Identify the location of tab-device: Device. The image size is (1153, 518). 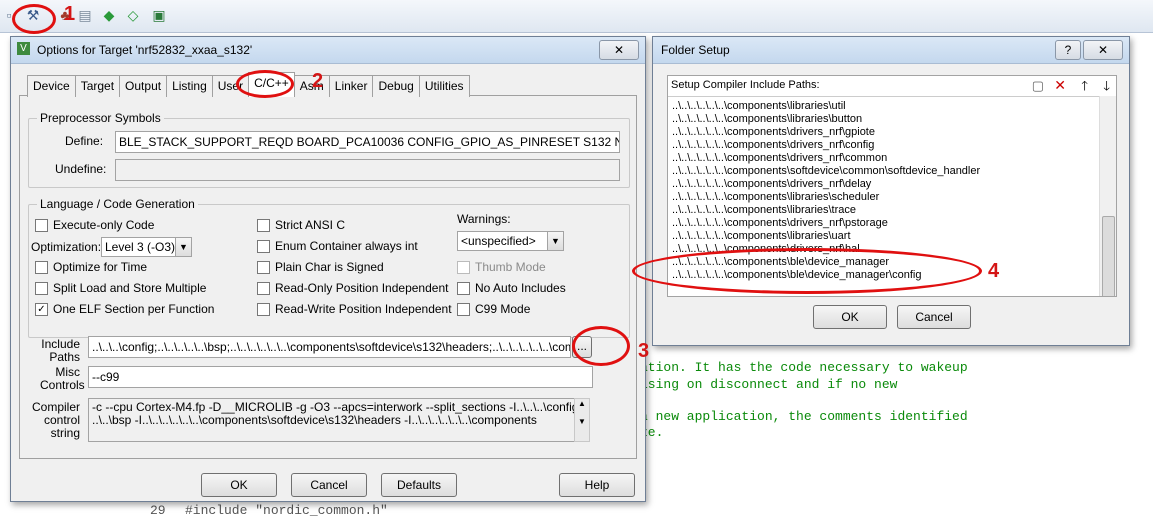
(51, 86).